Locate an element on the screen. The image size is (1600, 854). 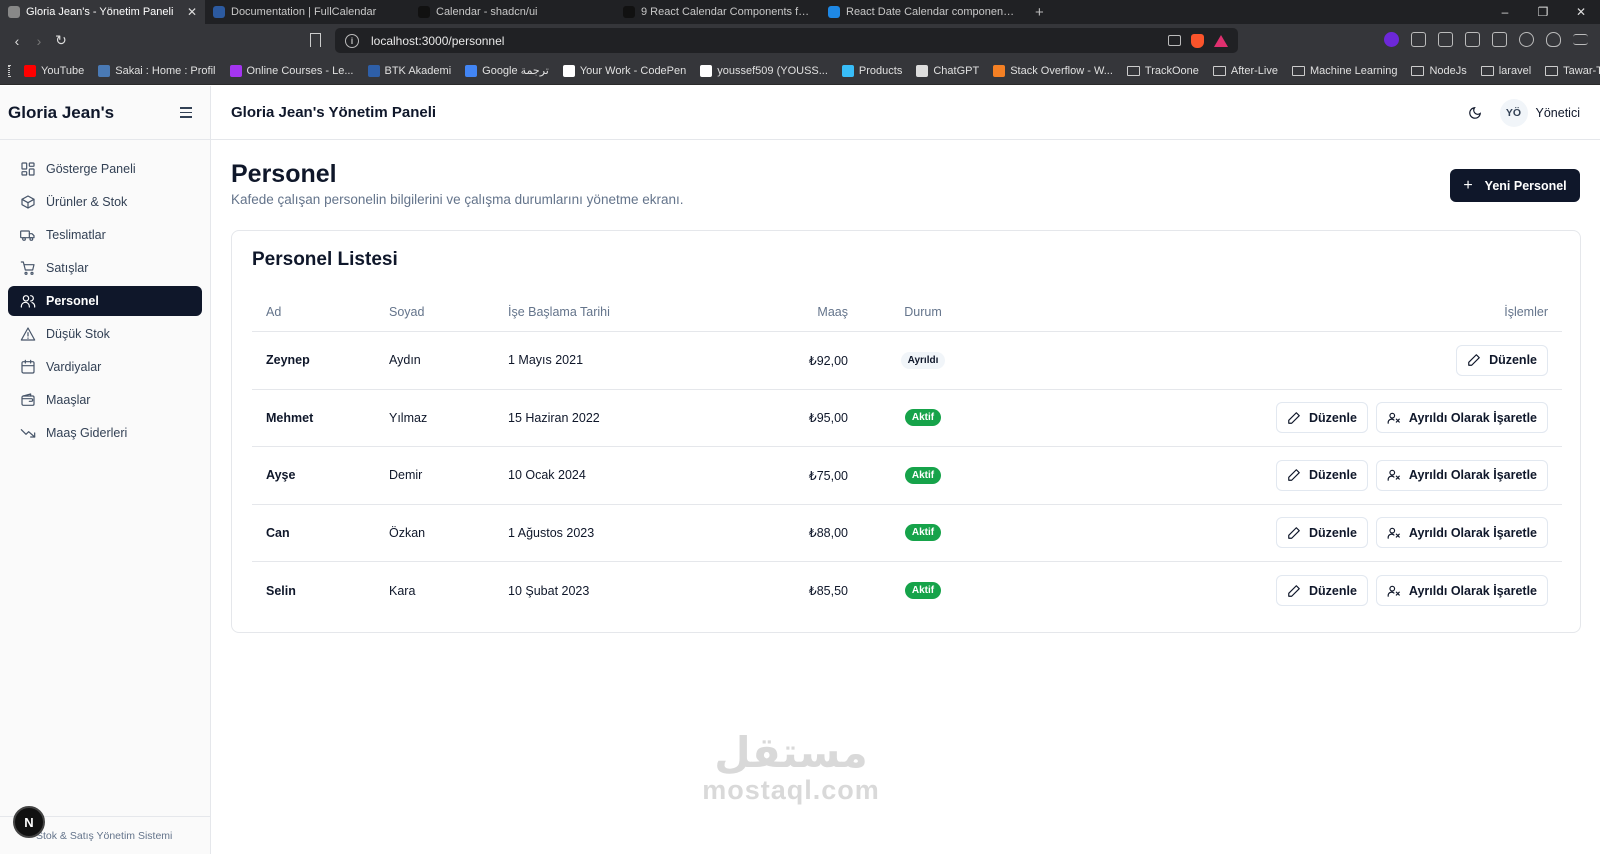
menu-icon is located at coordinates (1580, 39).